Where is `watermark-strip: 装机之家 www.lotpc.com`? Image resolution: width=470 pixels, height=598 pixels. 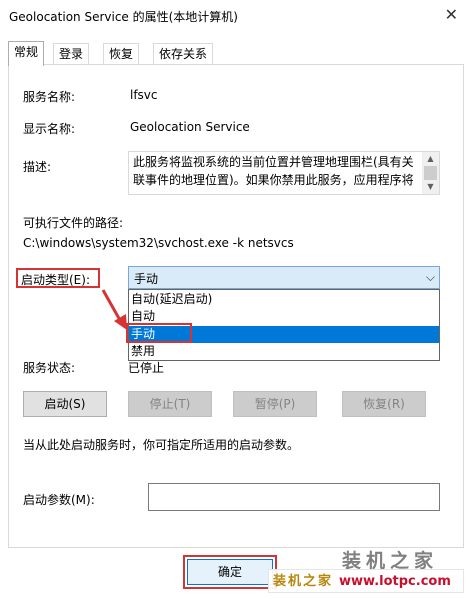
watermark-strip: 装机之家 www.lotpc.com is located at coordinates (366, 581).